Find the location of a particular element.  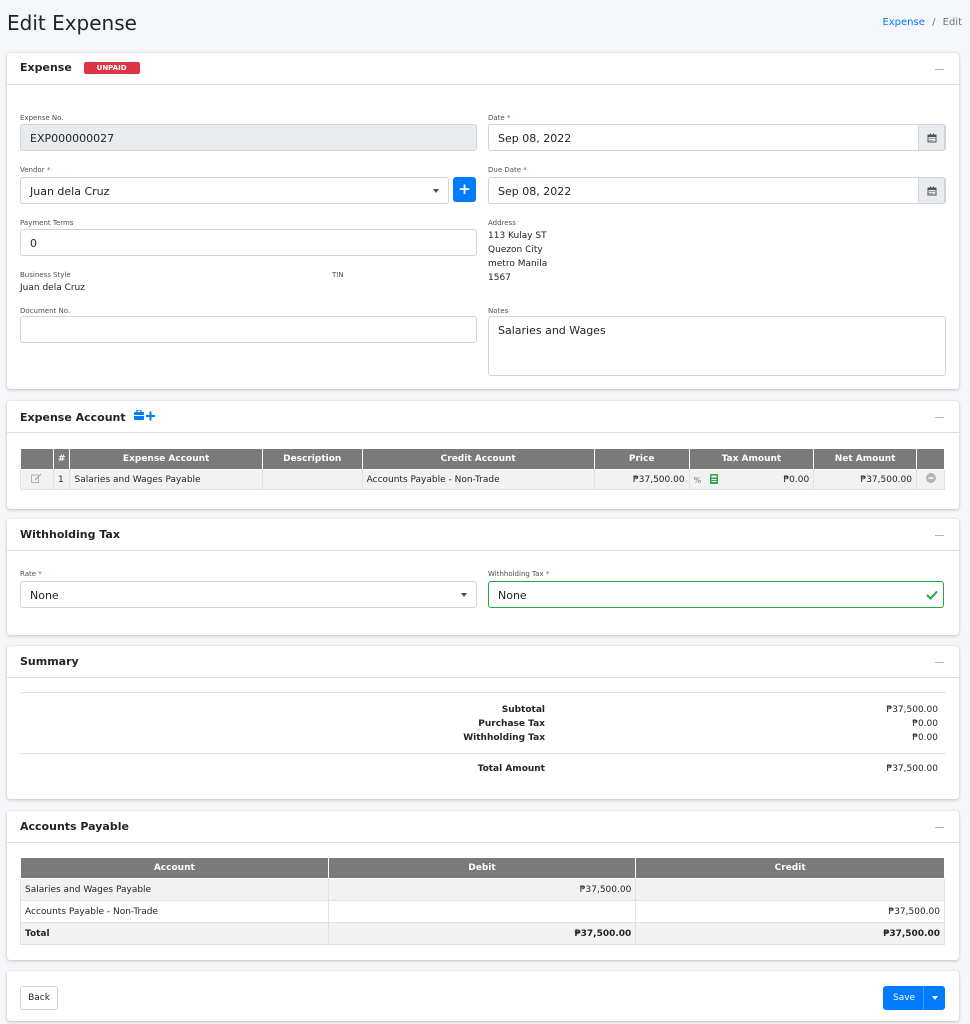

price-cell: ₱37,500.00 is located at coordinates (641, 479).